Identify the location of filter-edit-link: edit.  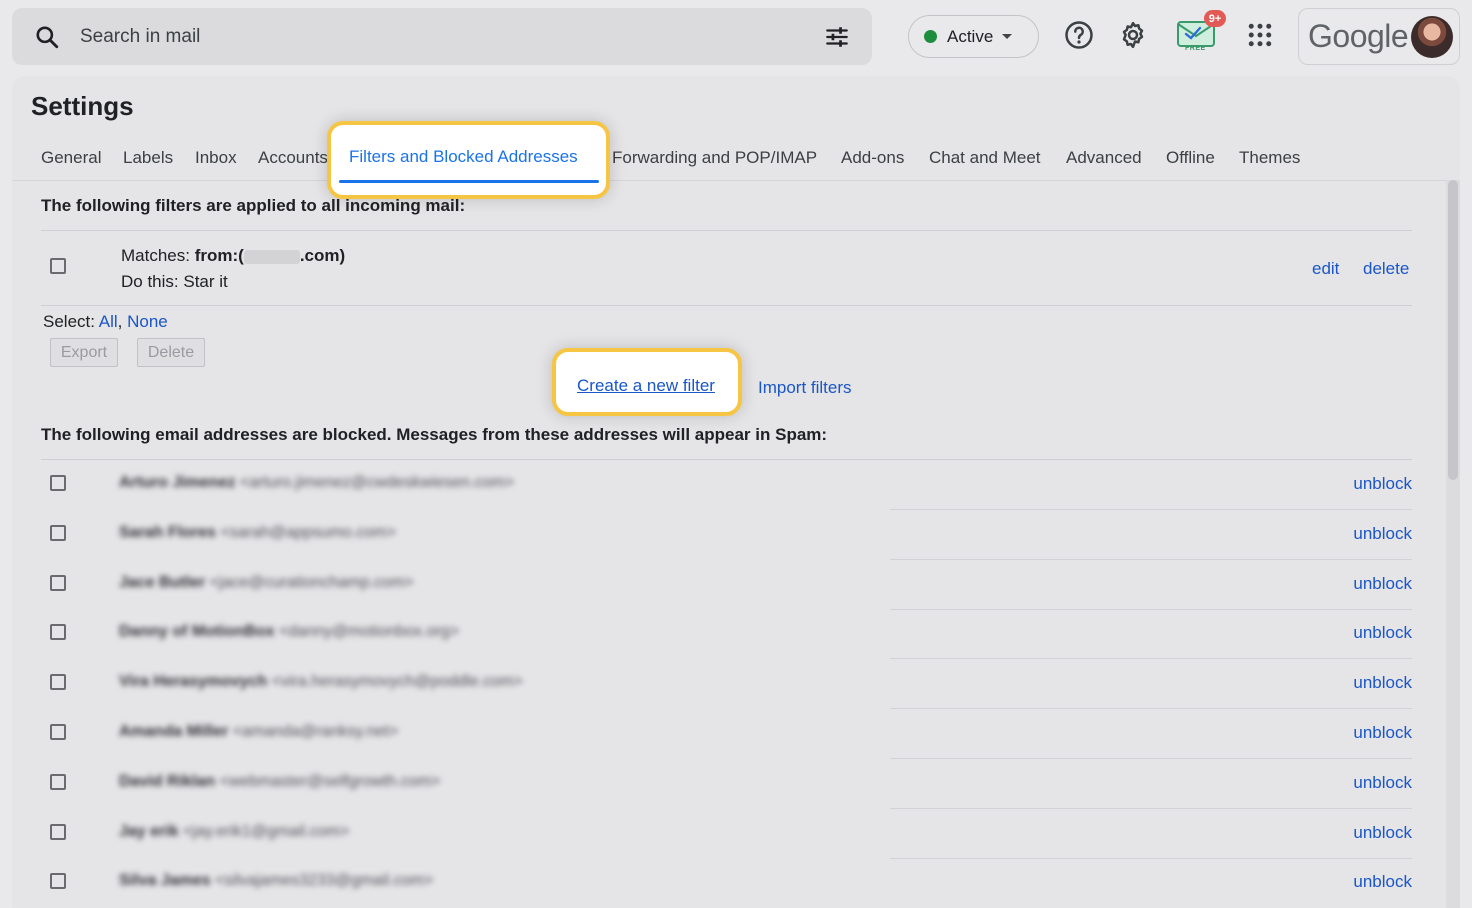
(1325, 269).